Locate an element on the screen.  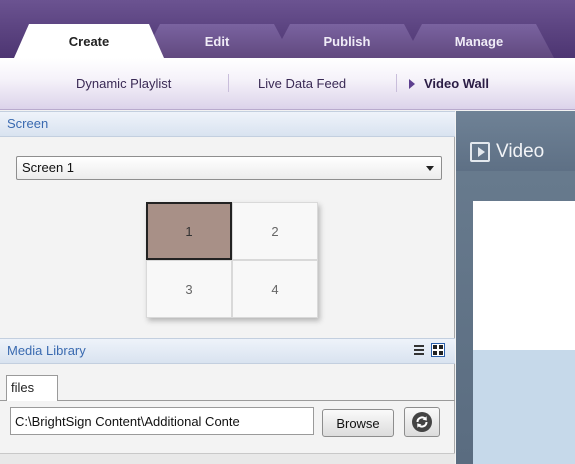
tab-manage: Manage is located at coordinates (479, 41).